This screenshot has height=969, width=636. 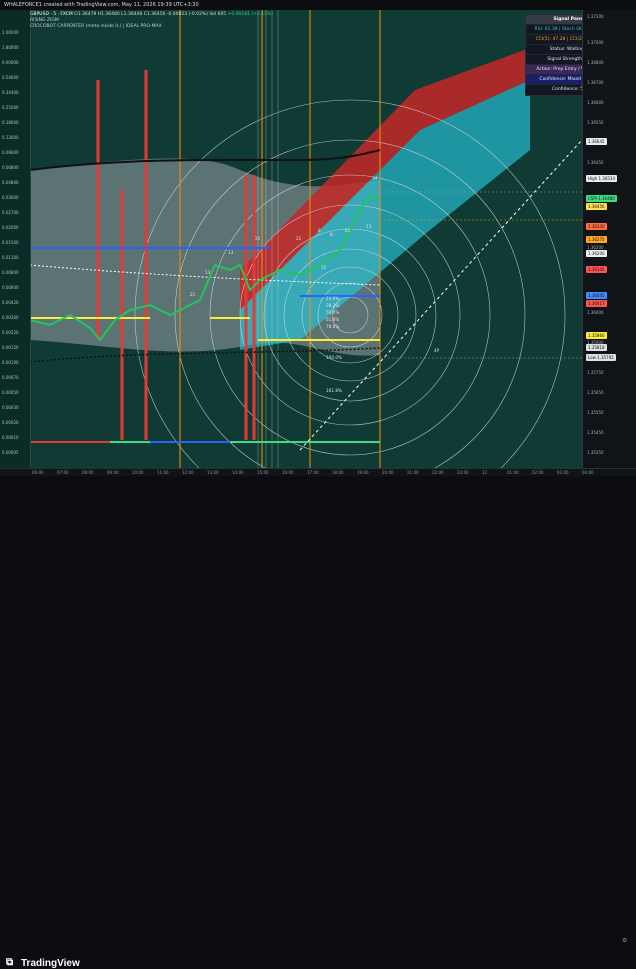 I want to click on fib-label: 4P, so click(x=437, y=350).